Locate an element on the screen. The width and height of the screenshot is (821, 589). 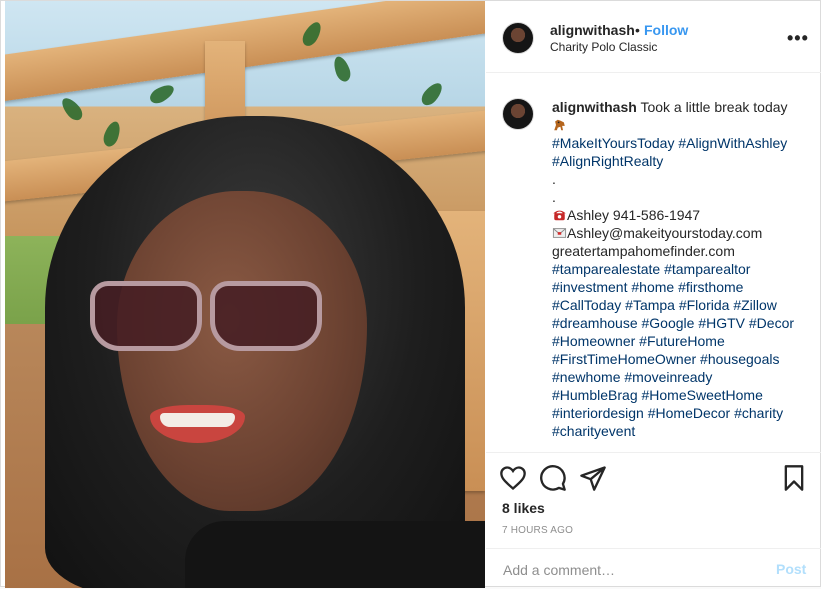
hashtag-line: #HumbleBrag #HomeSweetHome is located at coordinates (677, 395).